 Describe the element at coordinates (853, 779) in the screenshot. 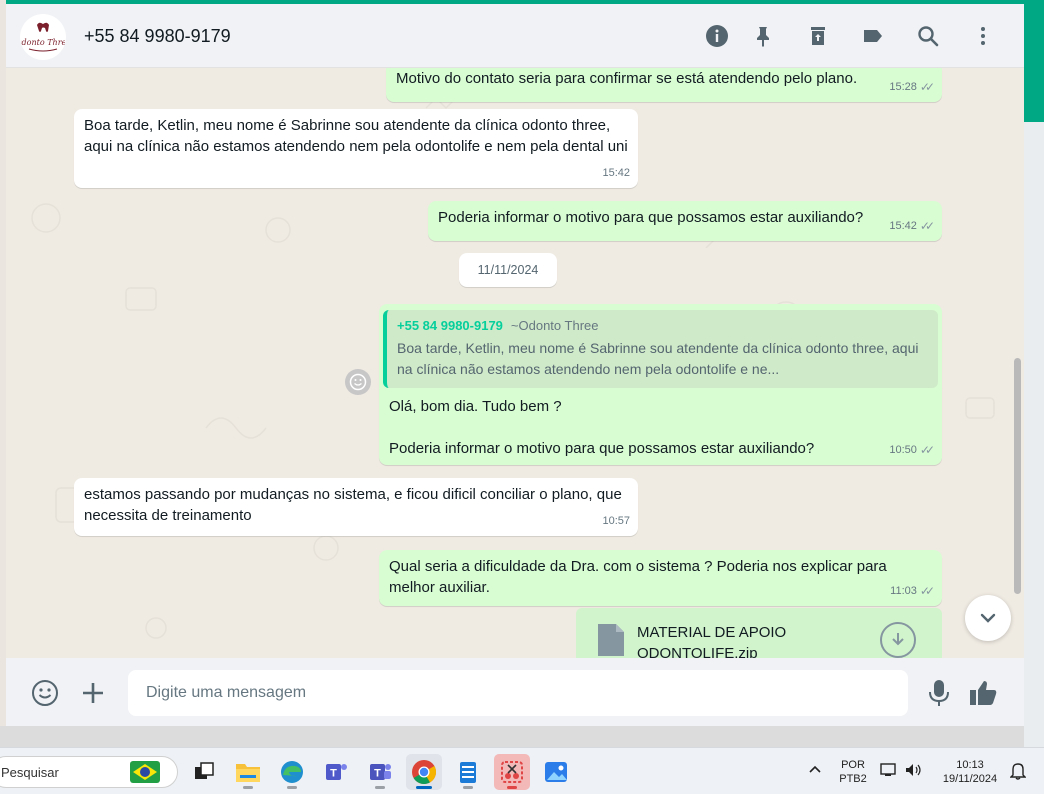

I see `keyboard-layout: PTB2` at that location.